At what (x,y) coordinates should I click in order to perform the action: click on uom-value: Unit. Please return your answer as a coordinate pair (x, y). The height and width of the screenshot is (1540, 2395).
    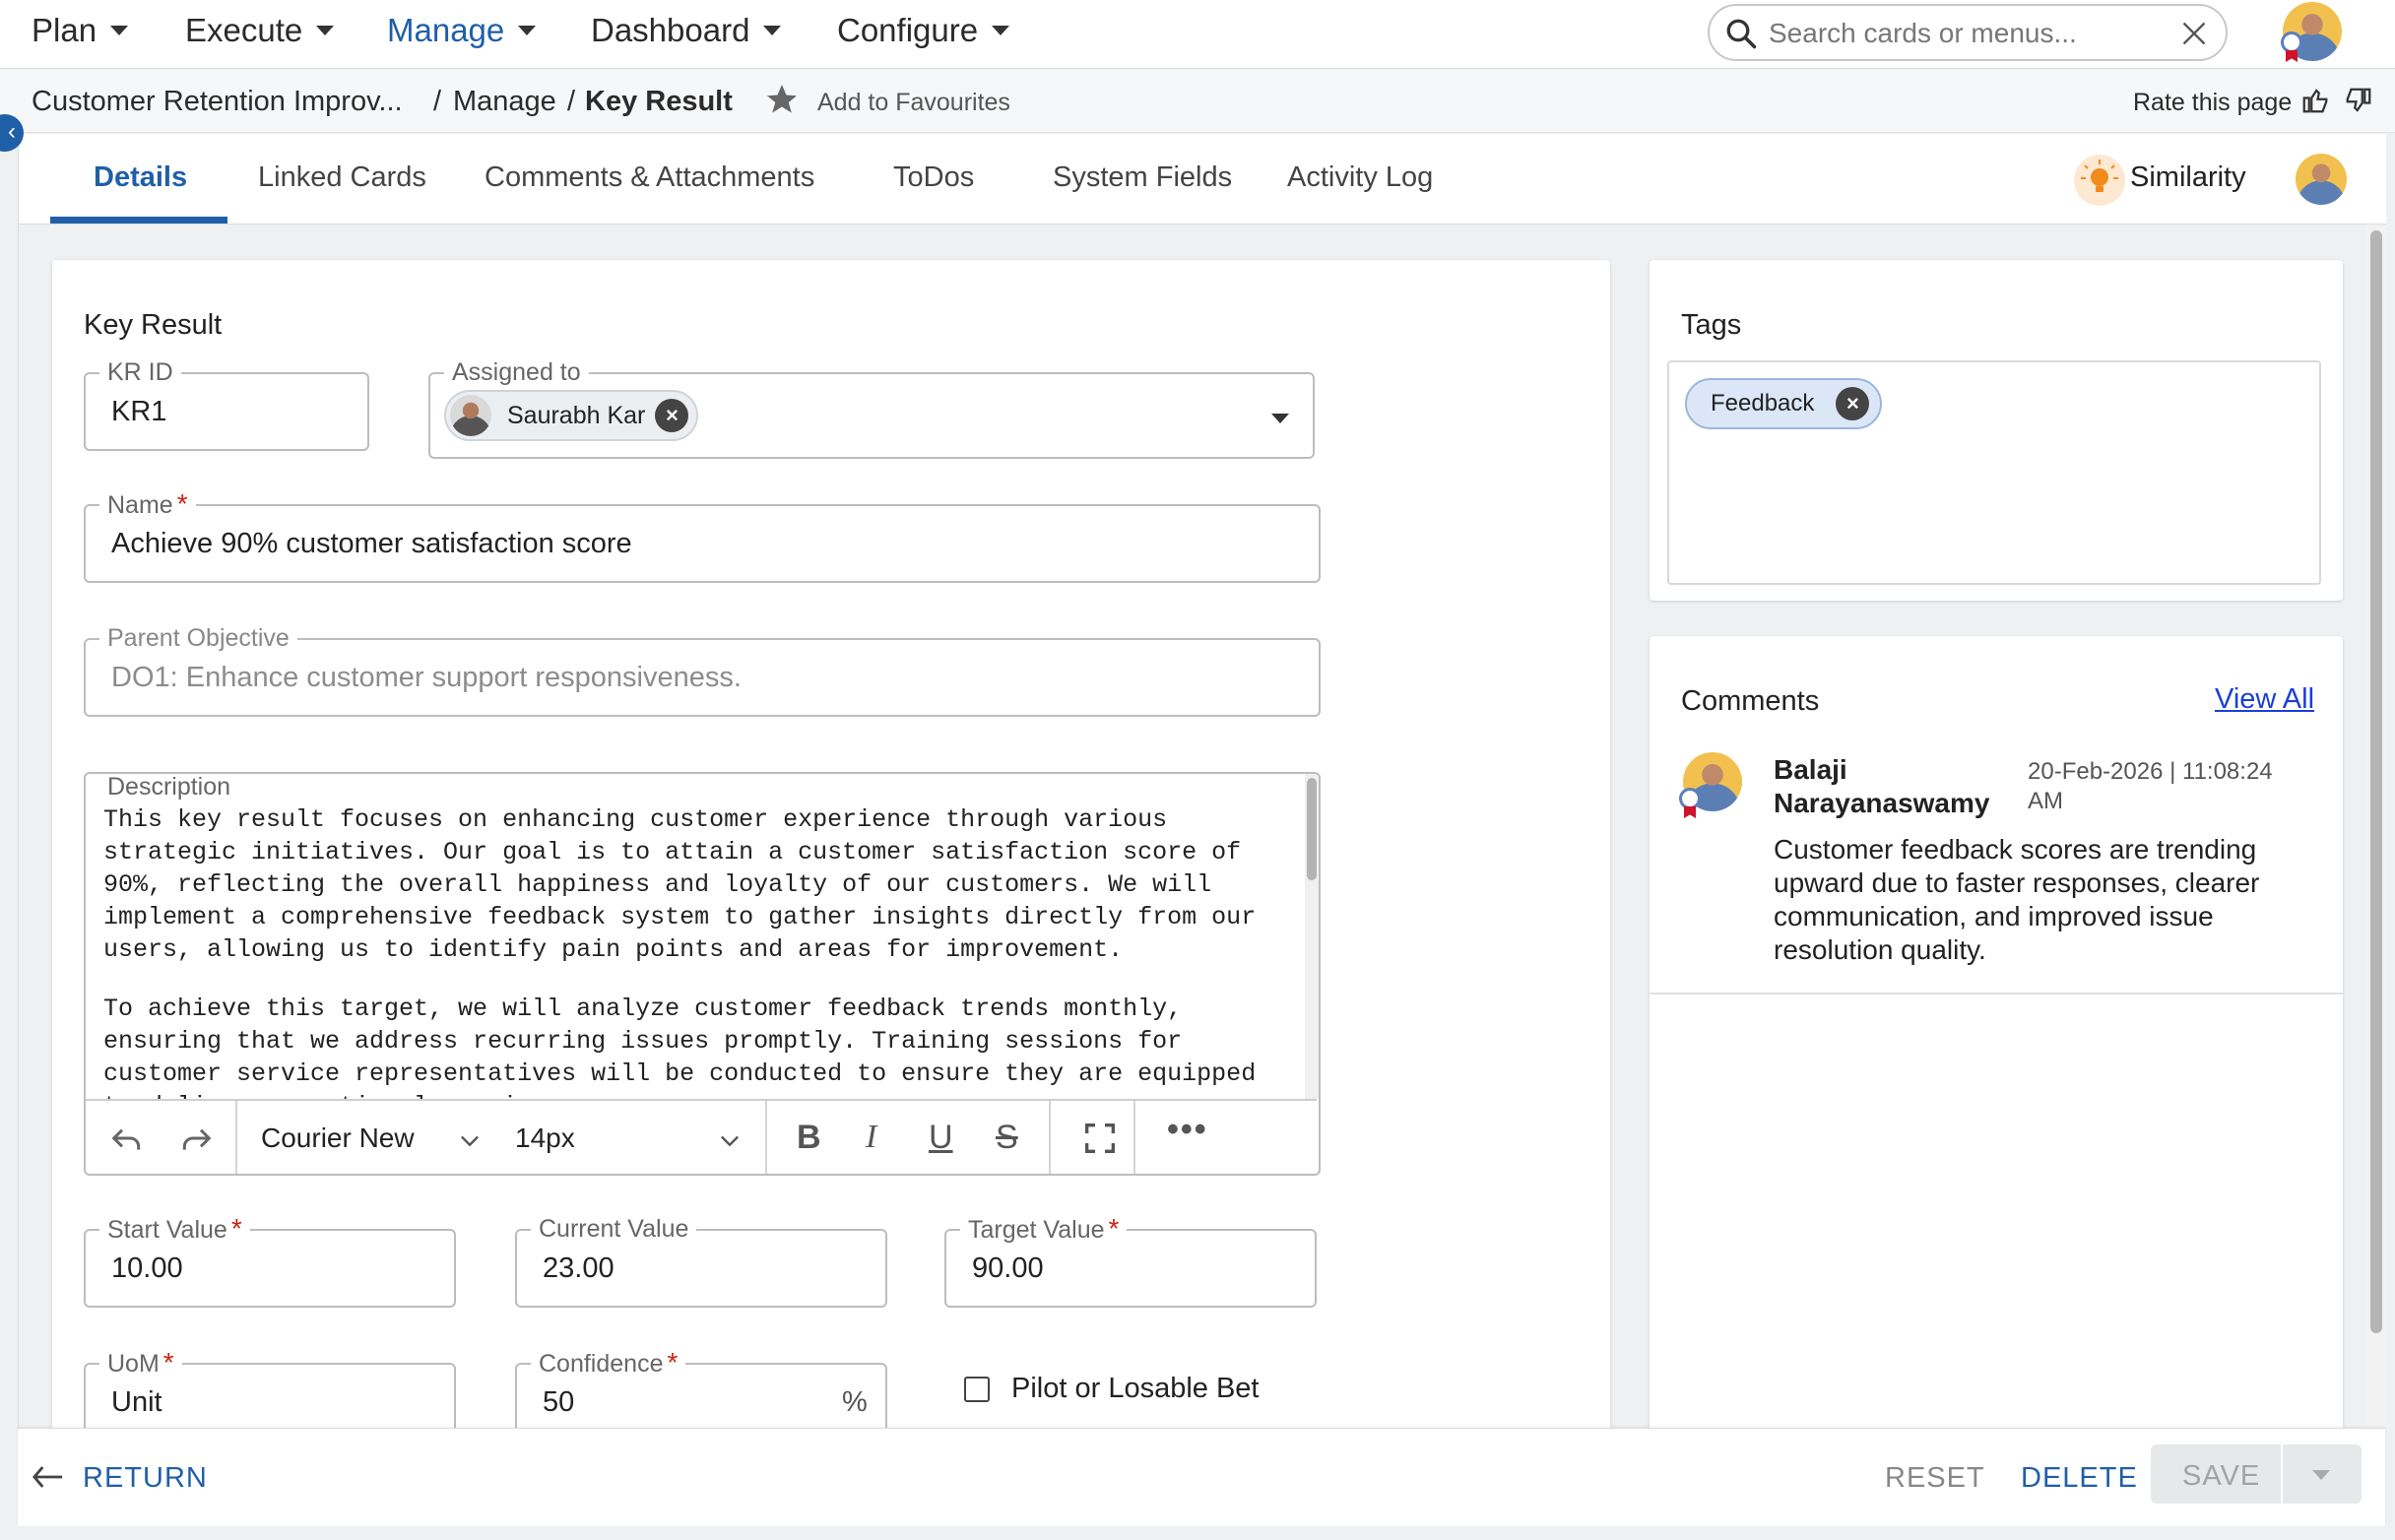
    Looking at the image, I should click on (136, 1402).